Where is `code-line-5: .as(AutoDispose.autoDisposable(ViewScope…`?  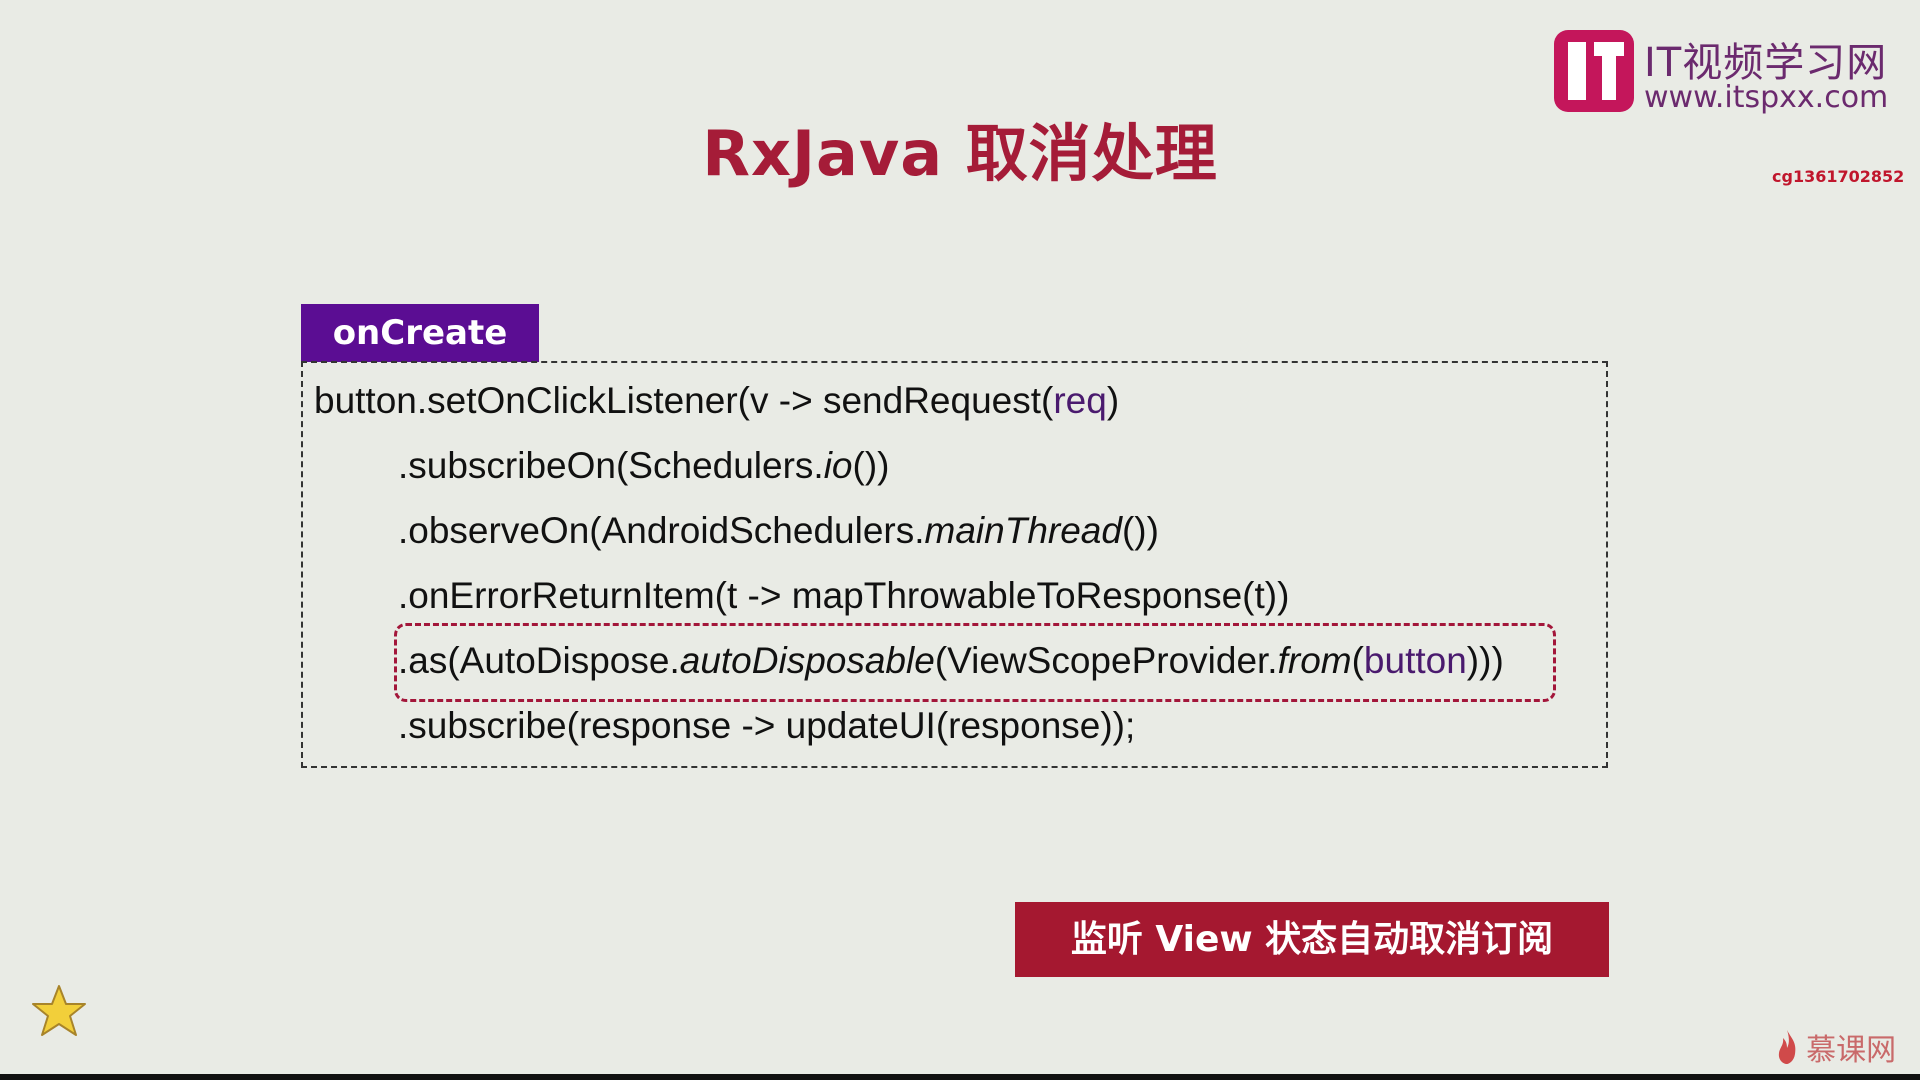
code-line-5: .as(AutoDispose.autoDisposable(ViewScope… is located at coordinates (951, 660).